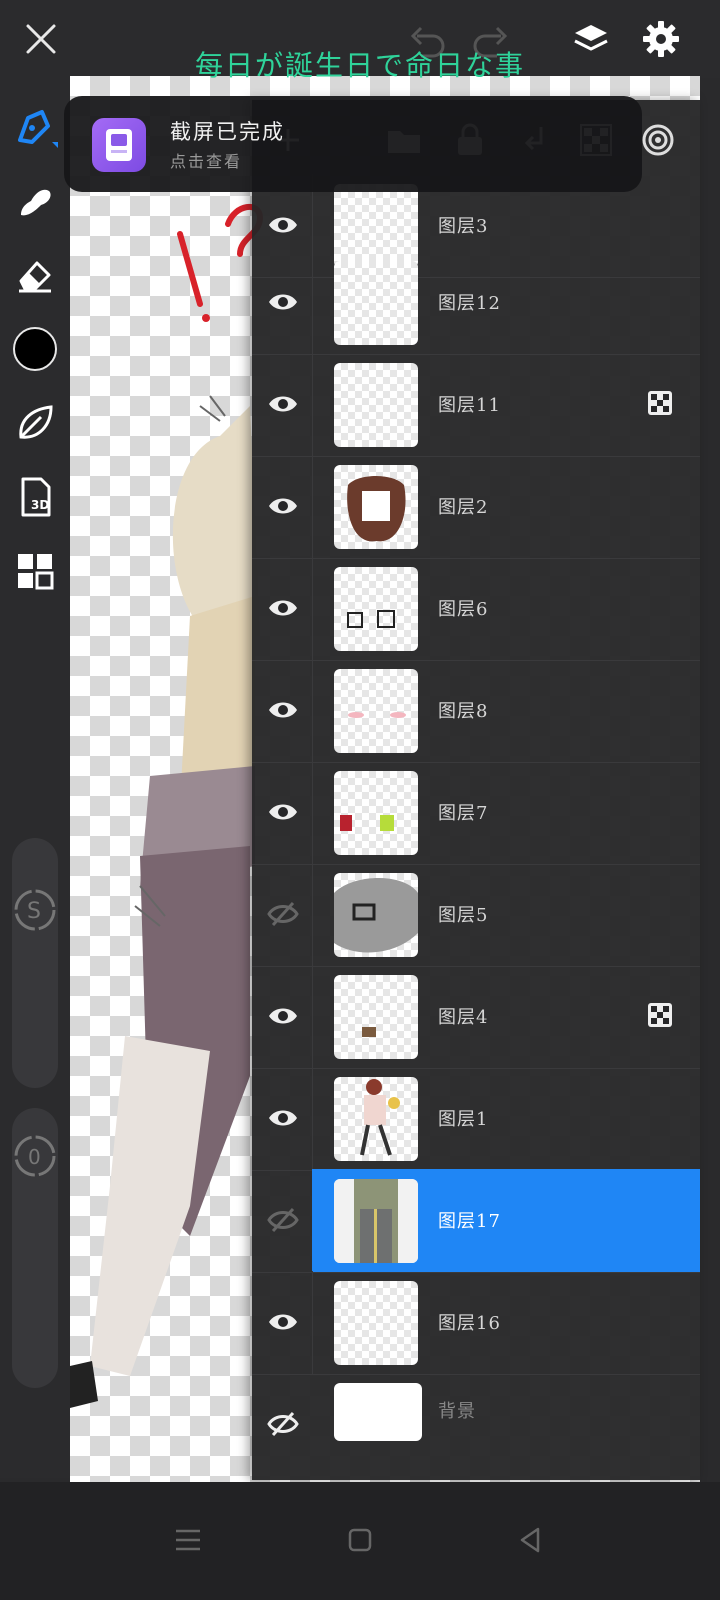 The height and width of the screenshot is (1600, 720). What do you see at coordinates (457, 1411) in the screenshot?
I see `layer-name: 背景` at bounding box center [457, 1411].